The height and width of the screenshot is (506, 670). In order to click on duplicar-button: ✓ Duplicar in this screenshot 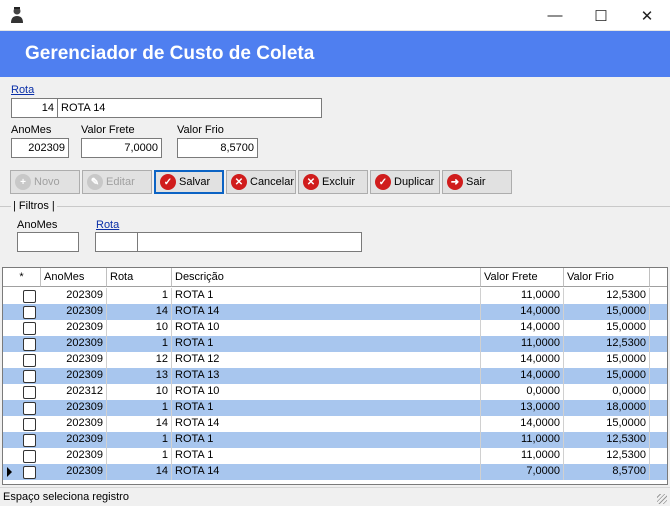, I will do `click(405, 182)`.